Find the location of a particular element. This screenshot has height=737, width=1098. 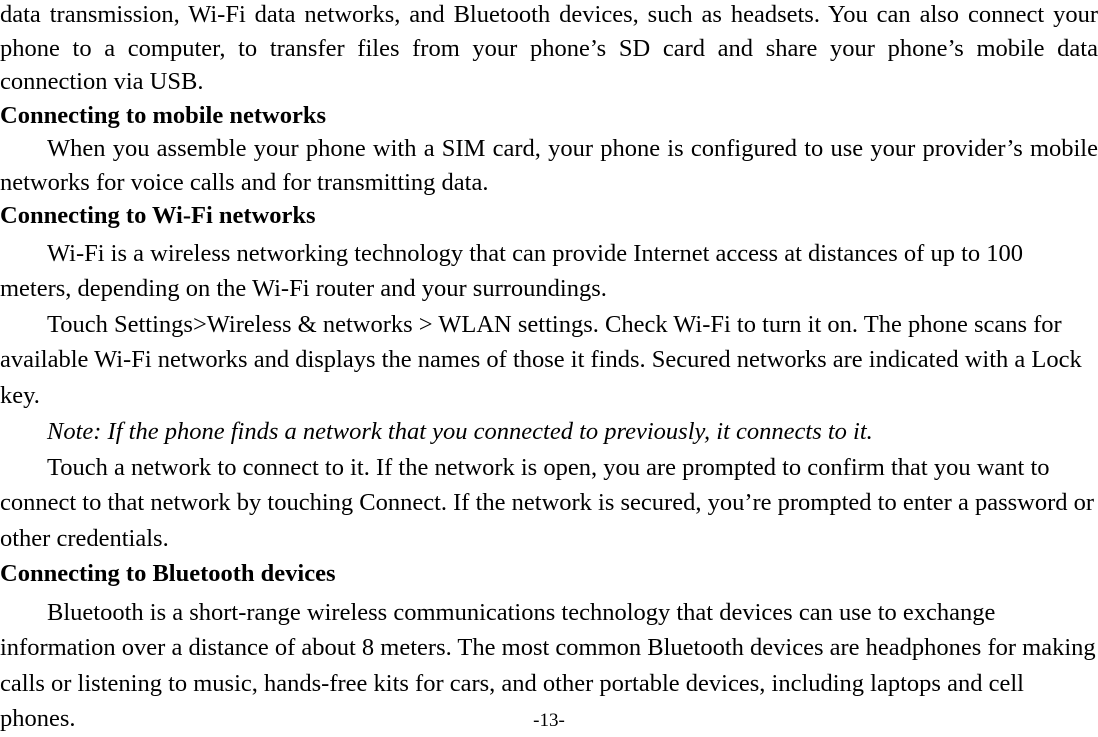

heading-connecting-to-mobile-networks: Connecting to mobile networks is located at coordinates (163, 115).